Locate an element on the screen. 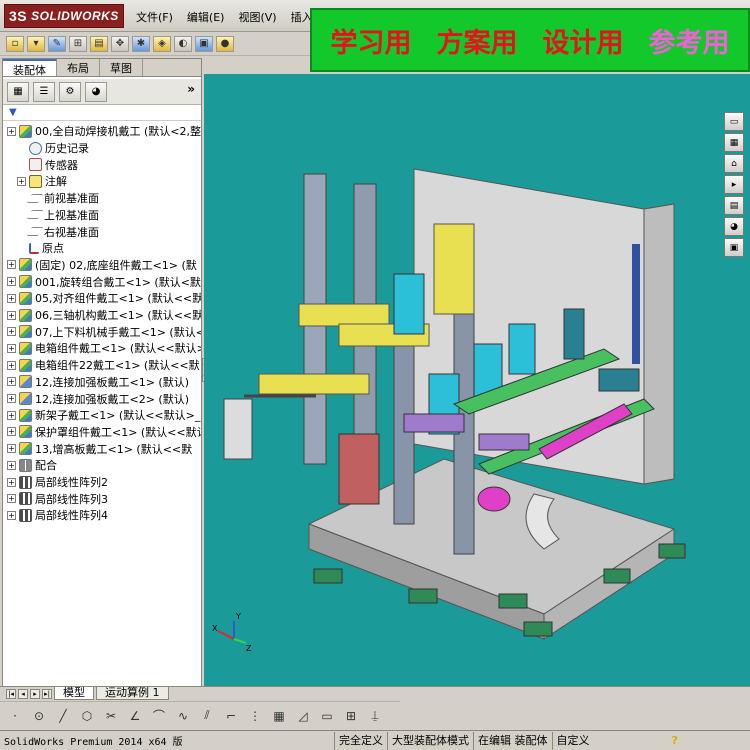 The height and width of the screenshot is (750, 750). table-icon: ⊞ is located at coordinates (351, 716).